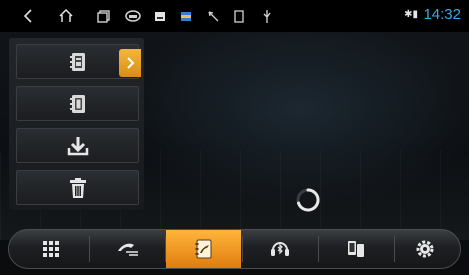 The width and height of the screenshot is (469, 275). I want to click on dialpad-icon, so click(51, 249).